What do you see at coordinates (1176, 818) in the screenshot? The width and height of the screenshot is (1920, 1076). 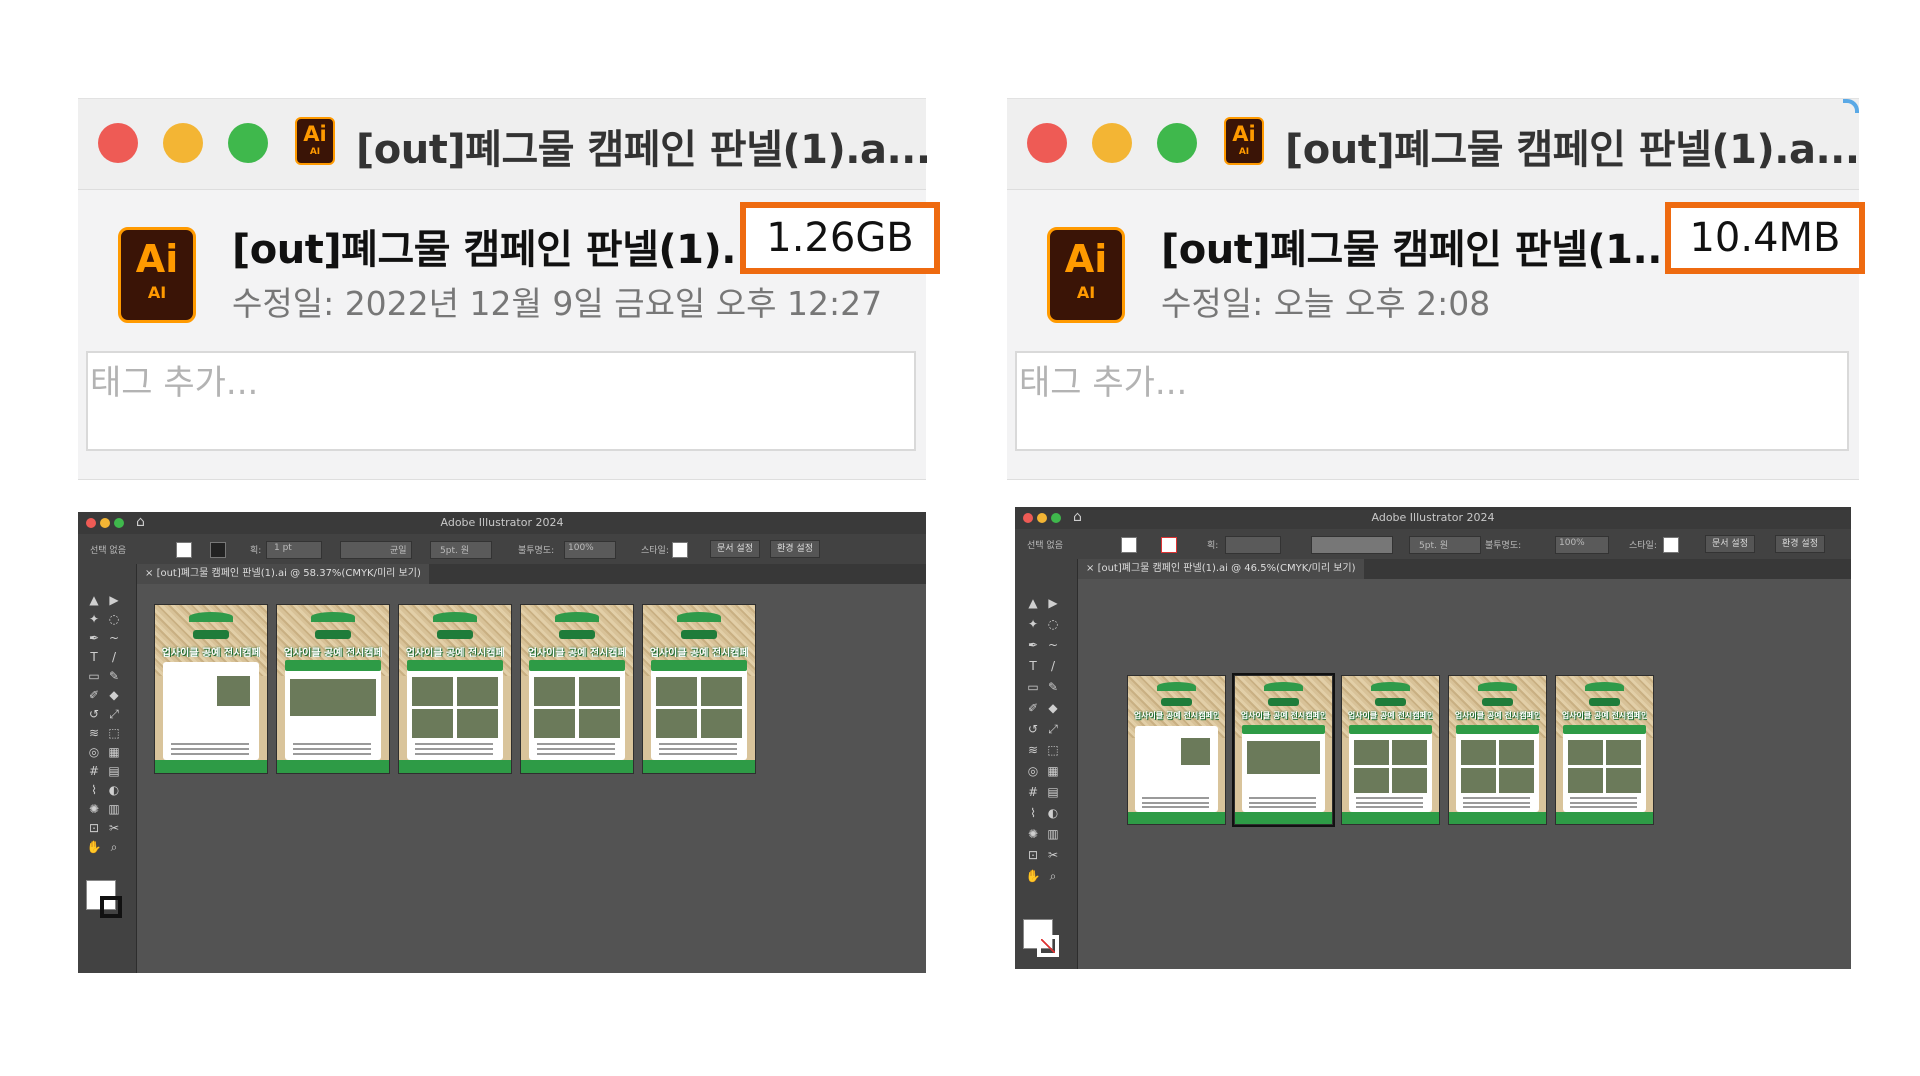 I see `footer-bar` at bounding box center [1176, 818].